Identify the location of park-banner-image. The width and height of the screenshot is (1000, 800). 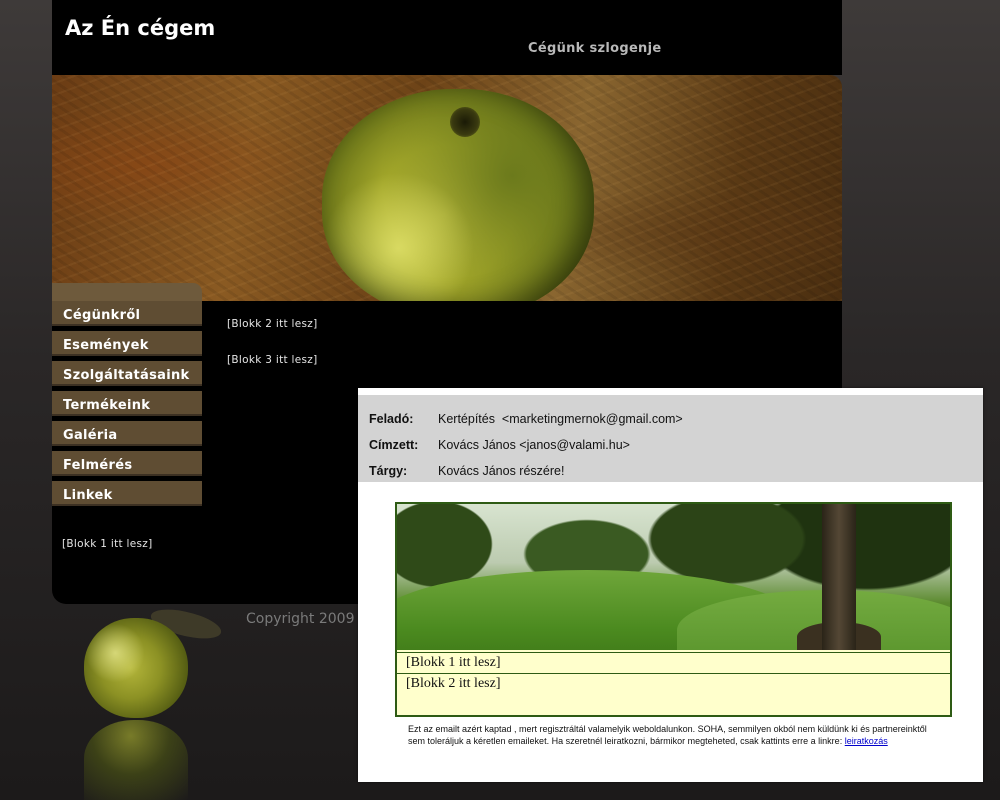
(673, 577).